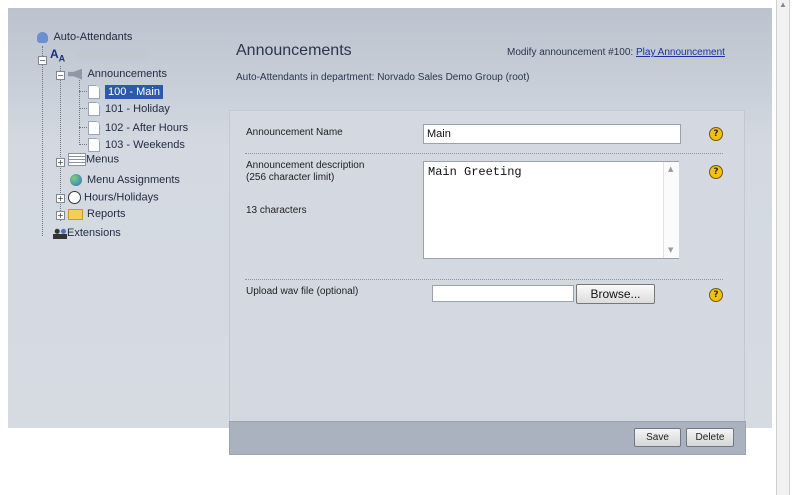 The height and width of the screenshot is (495, 796). What do you see at coordinates (552, 134) in the screenshot?
I see `announcement-name-input` at bounding box center [552, 134].